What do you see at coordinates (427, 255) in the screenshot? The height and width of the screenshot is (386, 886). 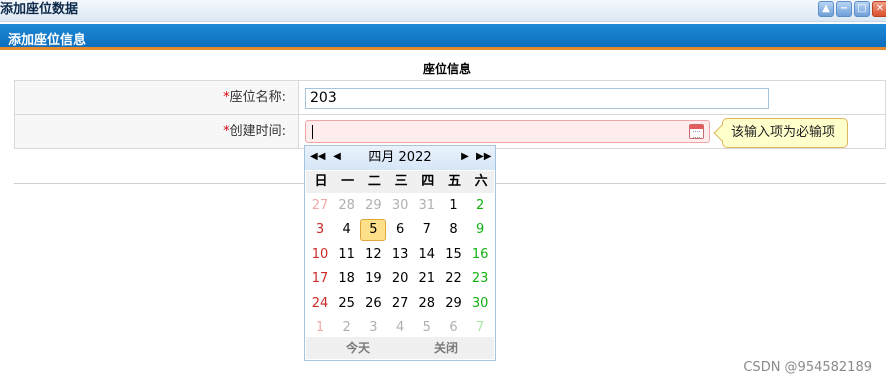 I see `calendar-day: 14` at bounding box center [427, 255].